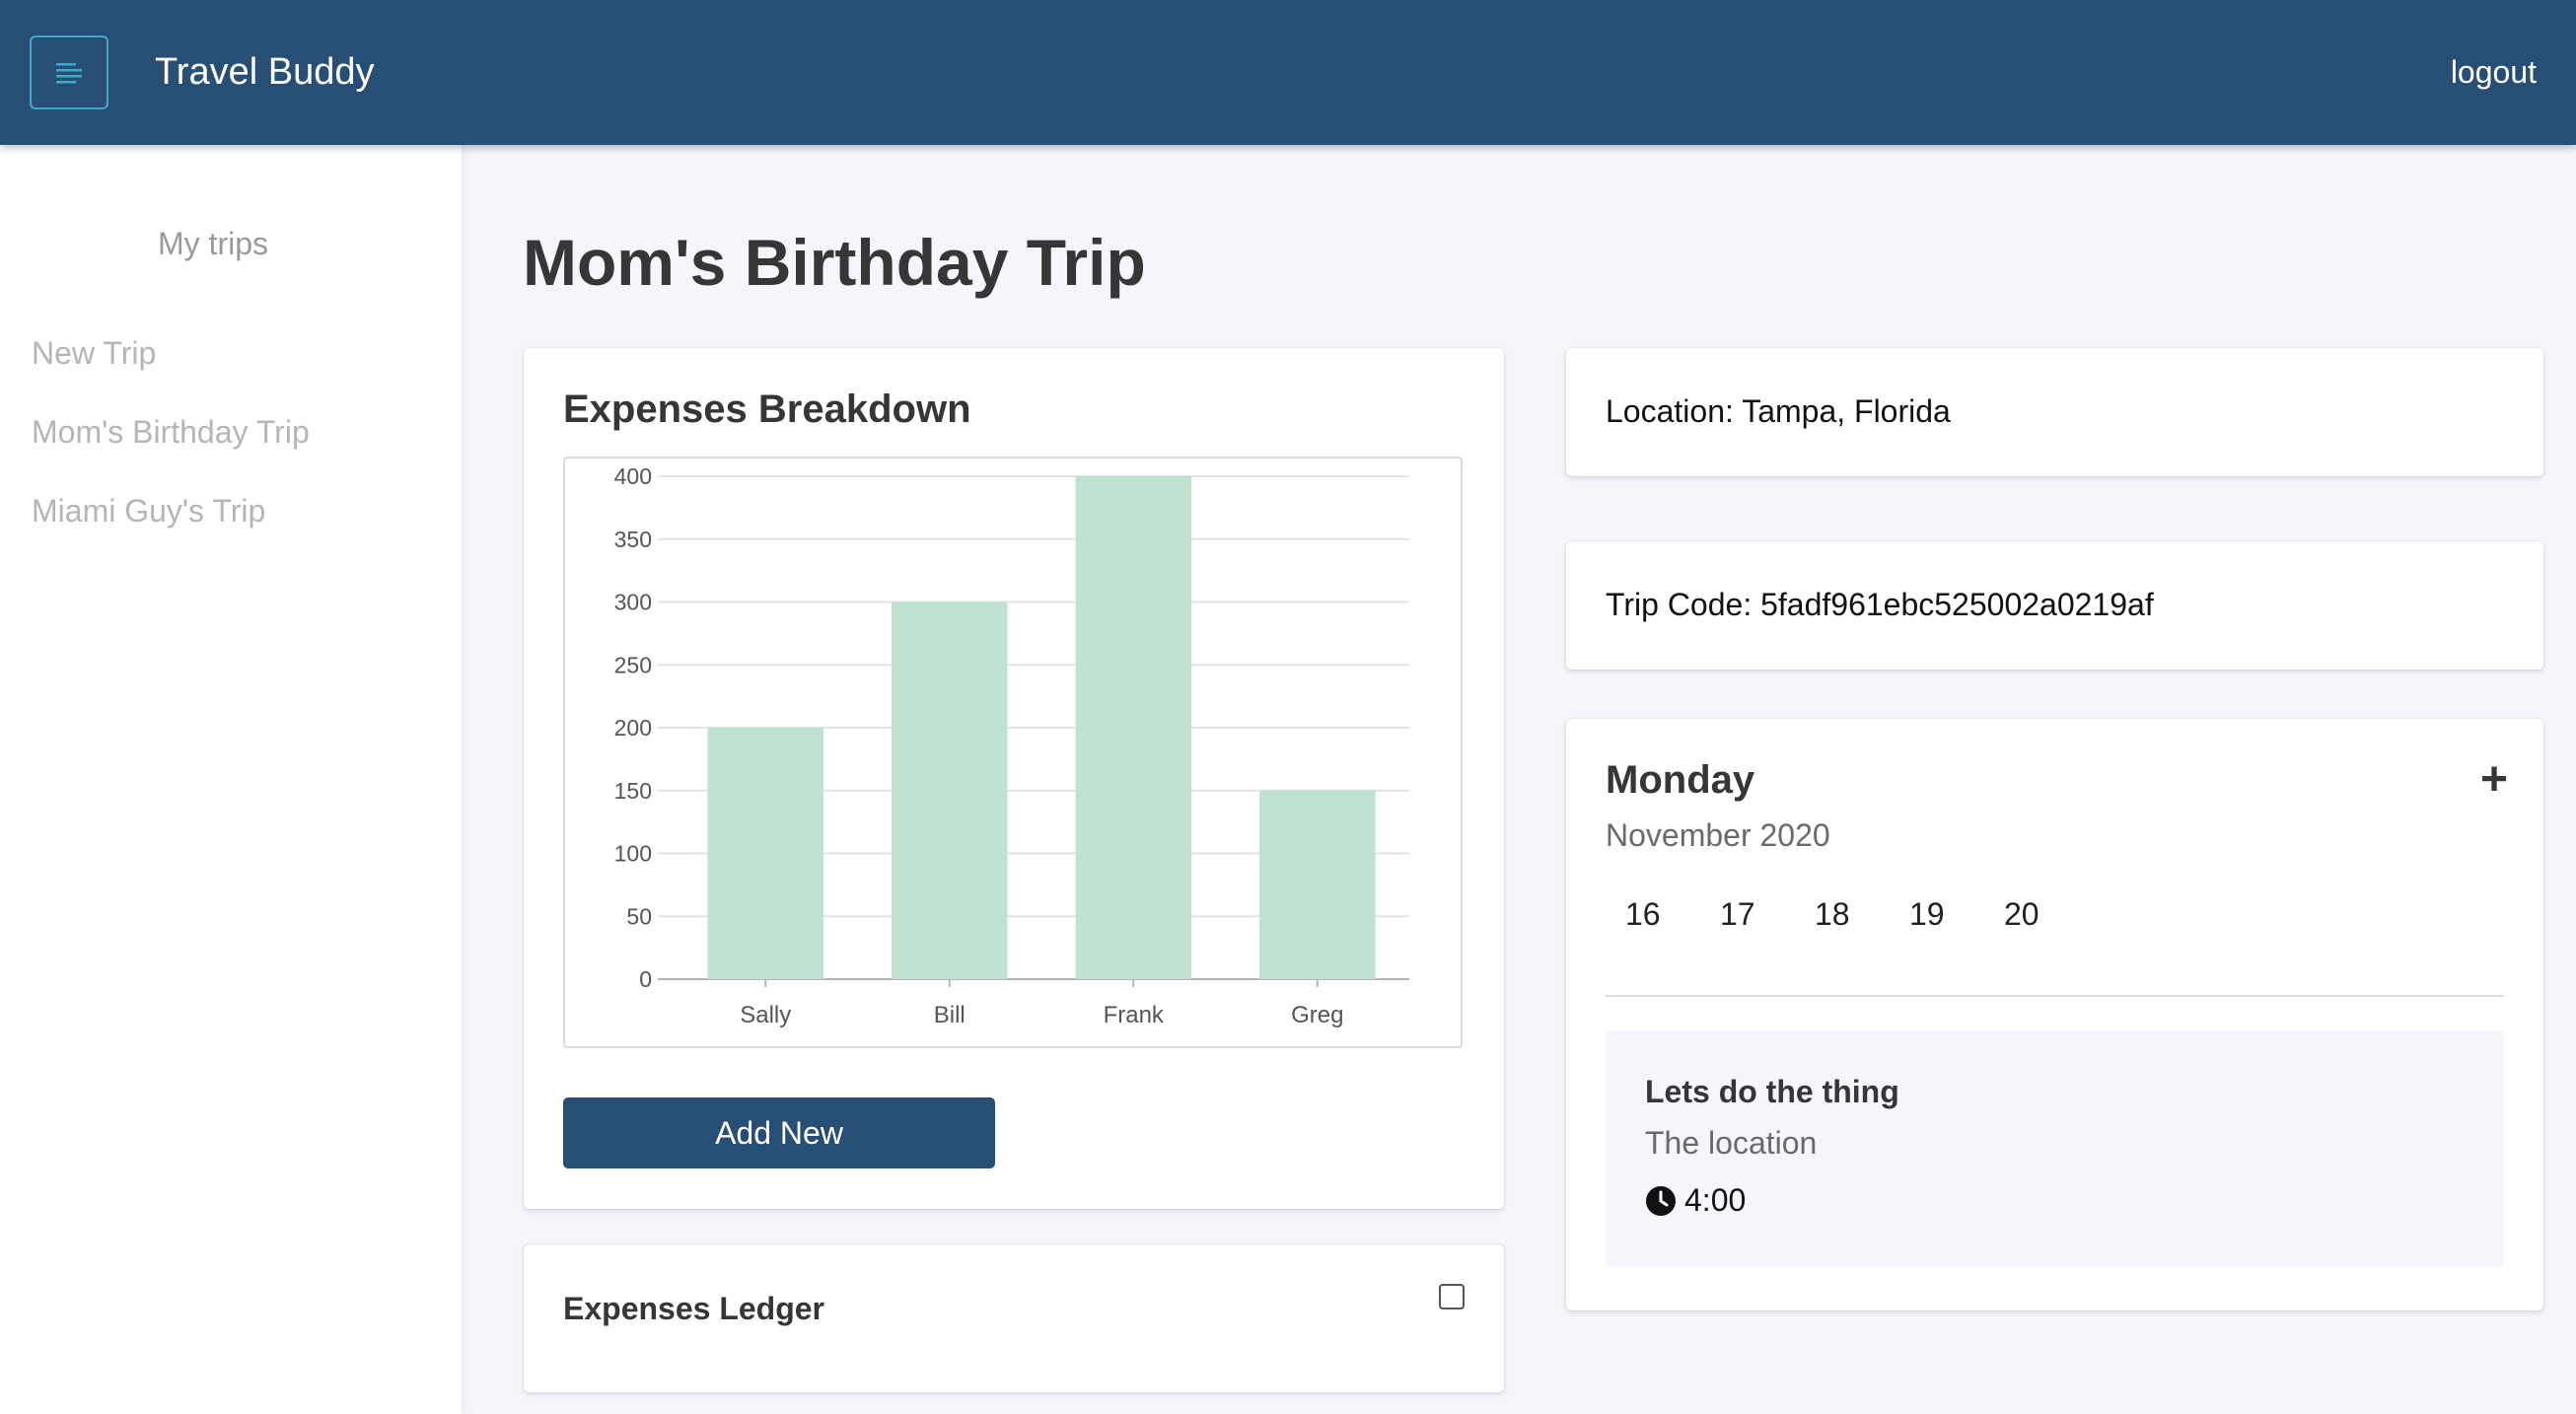 This screenshot has width=2576, height=1414. I want to click on event-location: The location, so click(1731, 1143).